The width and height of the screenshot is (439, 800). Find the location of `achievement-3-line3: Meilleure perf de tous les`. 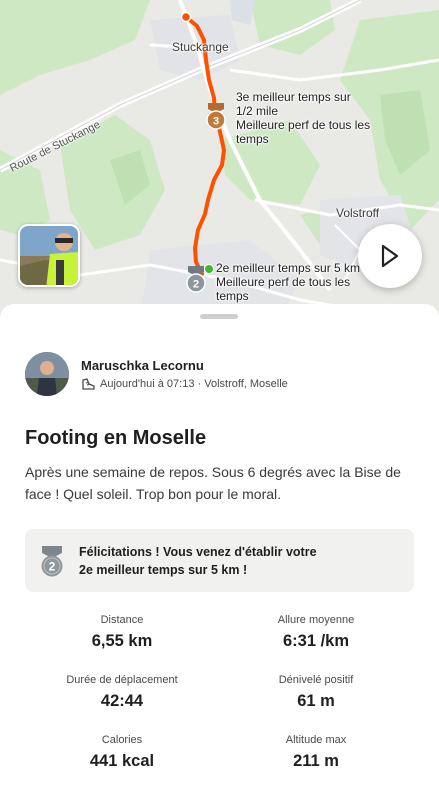

achievement-3-line3: Meilleure perf de tous les is located at coordinates (303, 125).